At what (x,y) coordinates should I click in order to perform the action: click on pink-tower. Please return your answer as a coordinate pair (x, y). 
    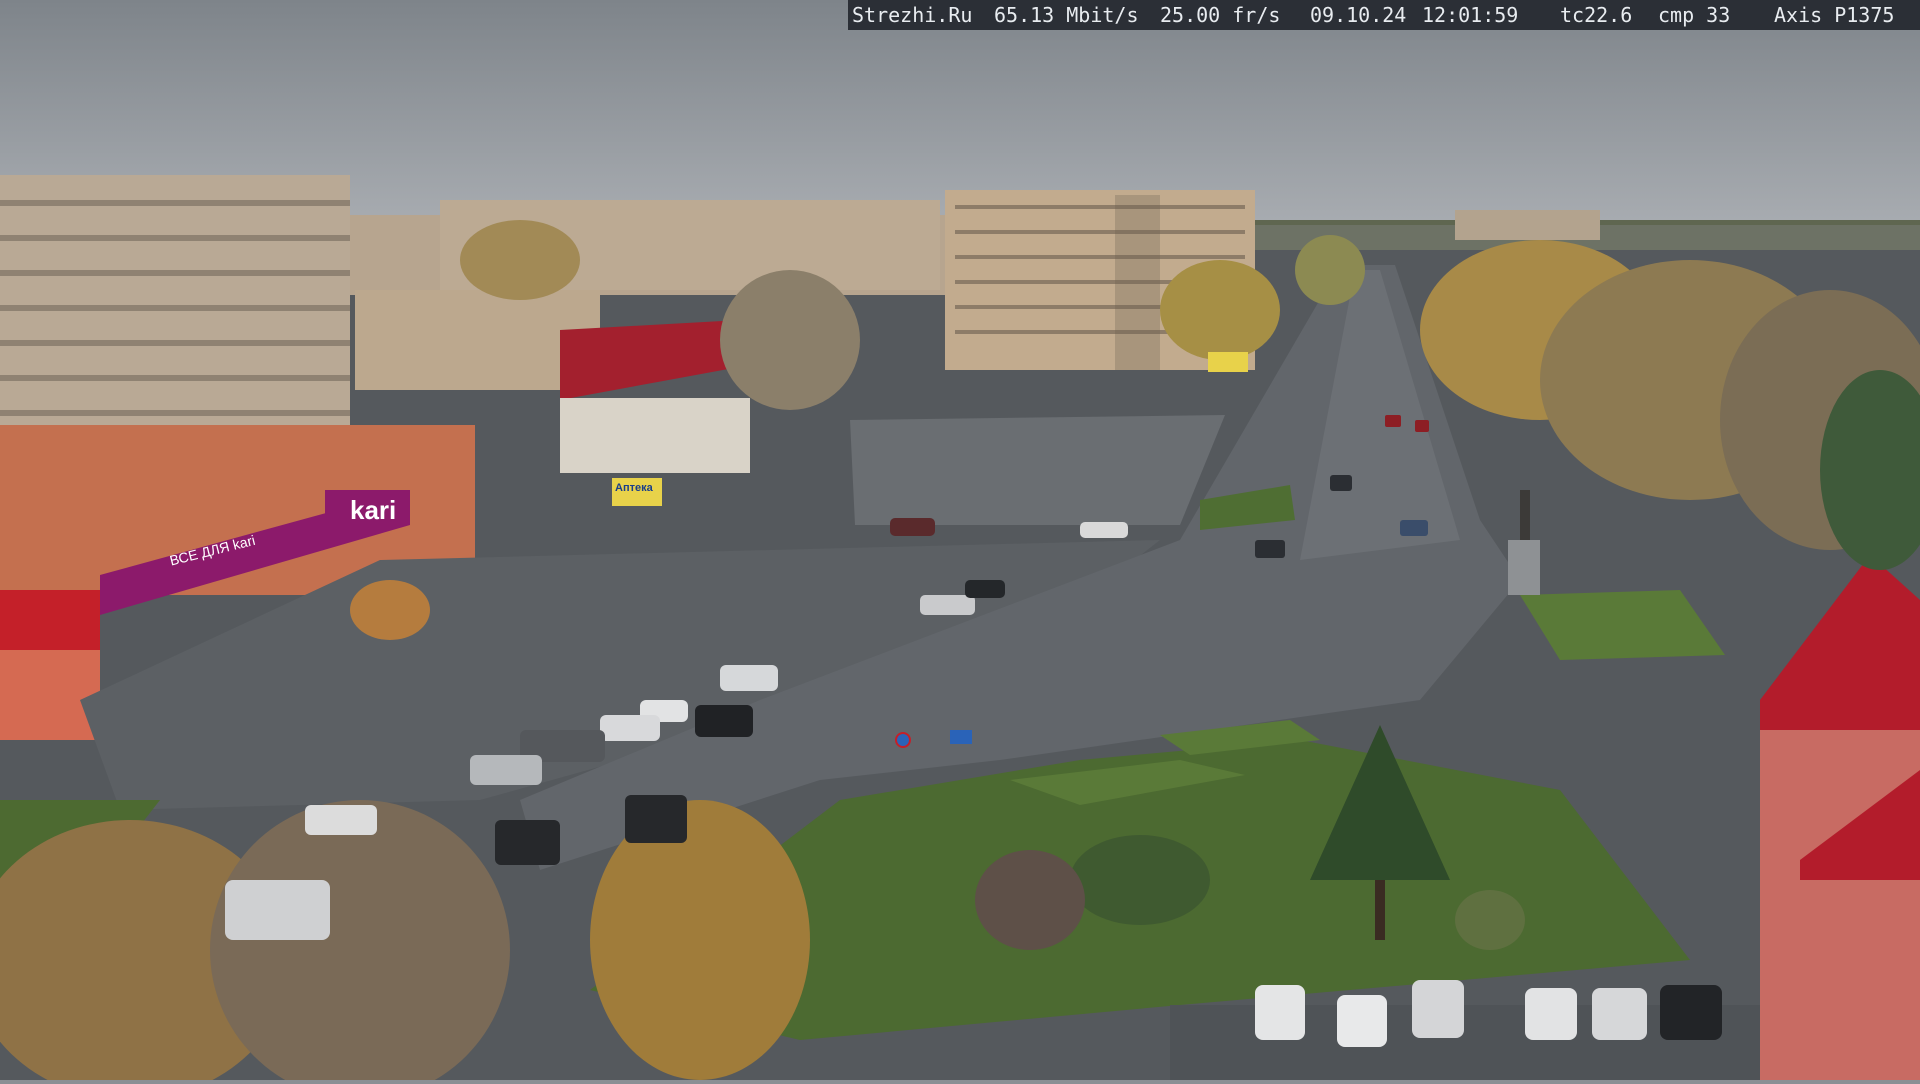
    Looking at the image, I should click on (1840, 905).